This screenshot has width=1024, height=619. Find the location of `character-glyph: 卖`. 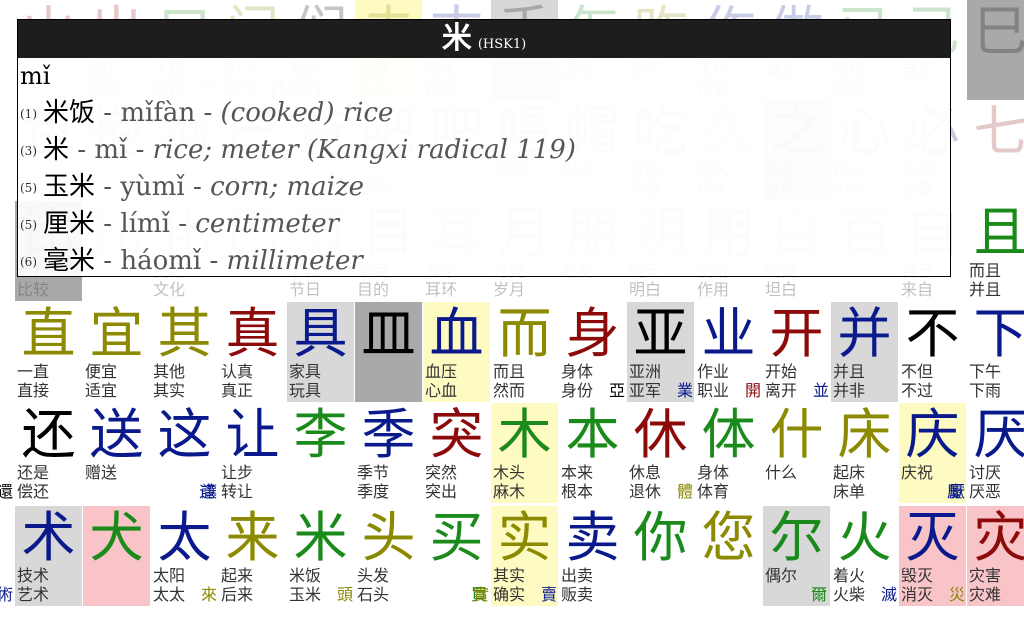

character-glyph: 卖 is located at coordinates (592, 537).